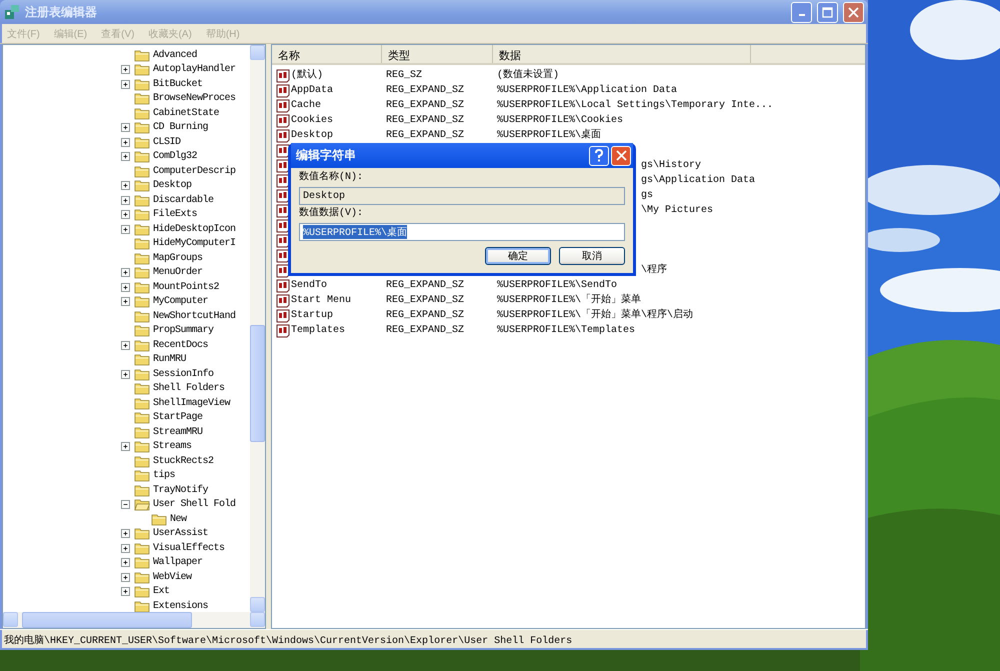 The width and height of the screenshot is (1000, 671). I want to click on tree-item: MountPoints2, so click(186, 287).